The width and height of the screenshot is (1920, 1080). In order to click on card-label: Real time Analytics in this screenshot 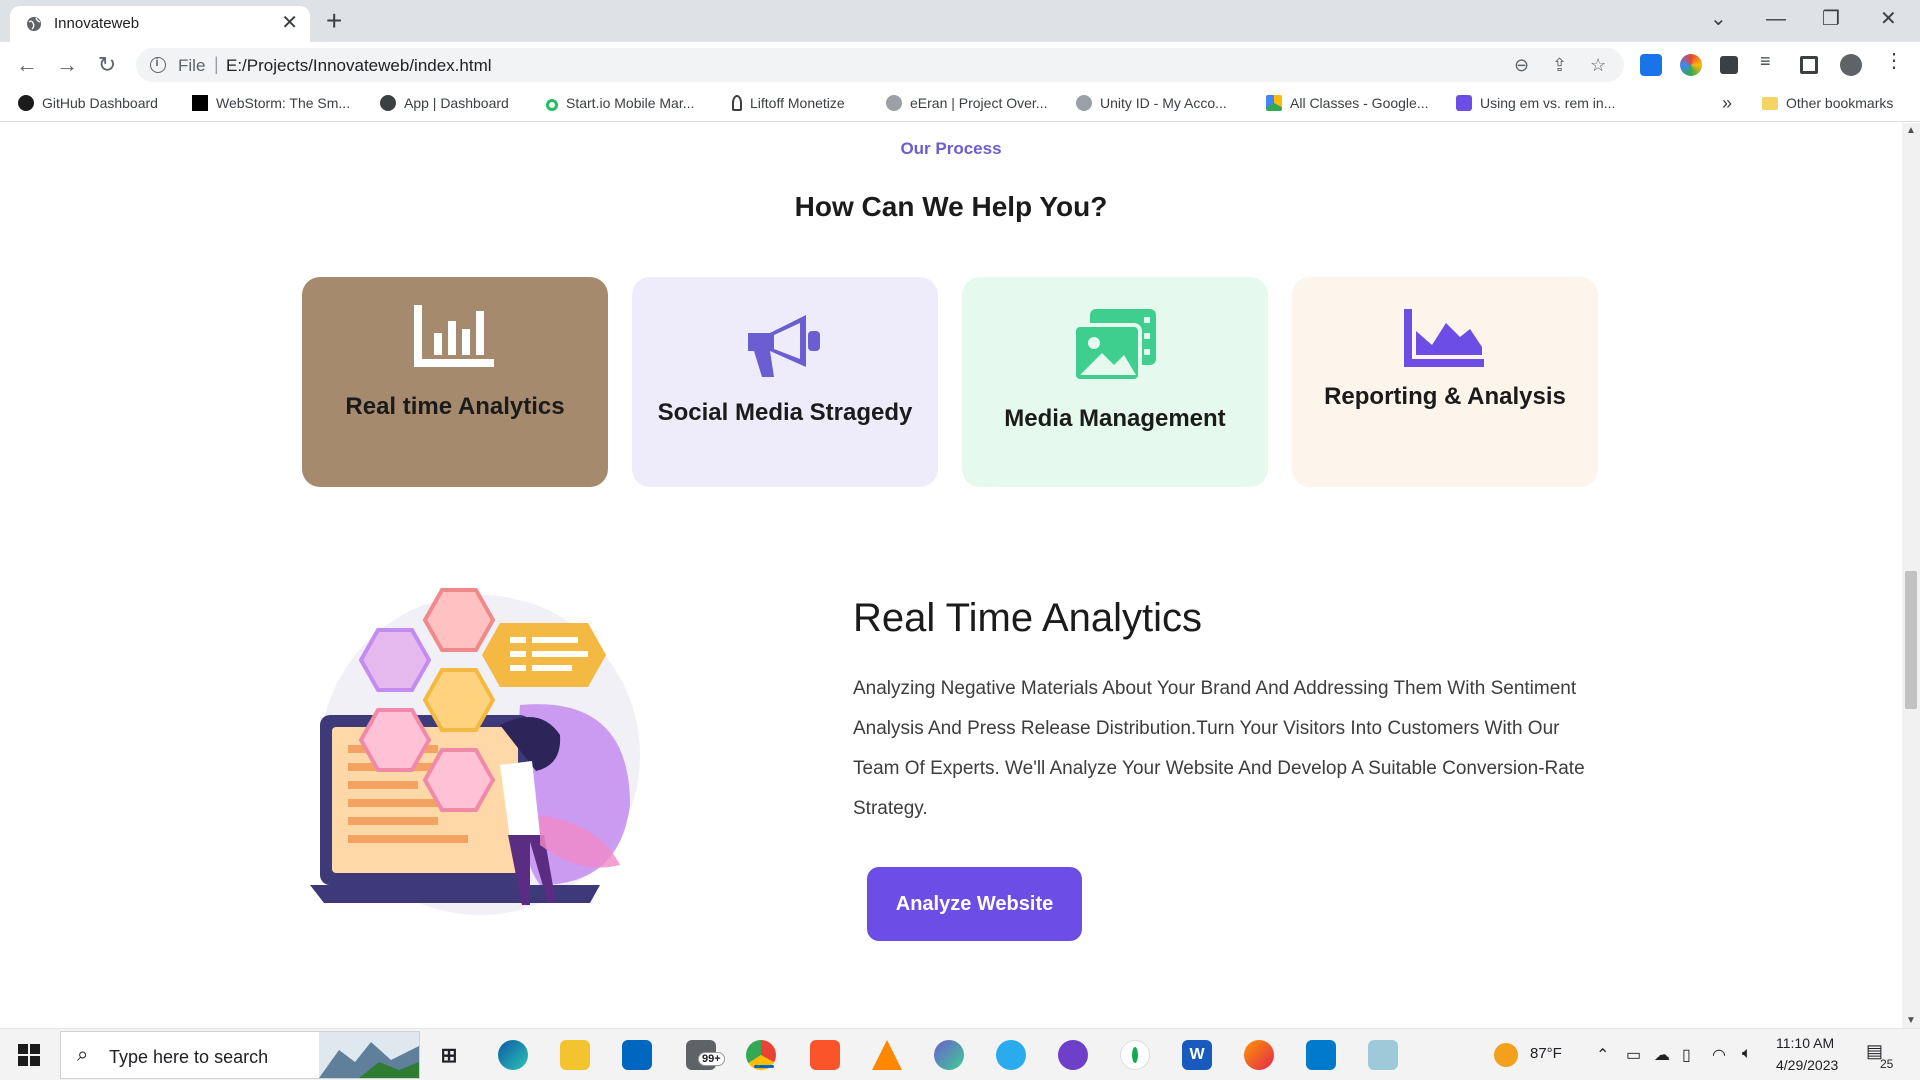, I will do `click(455, 406)`.